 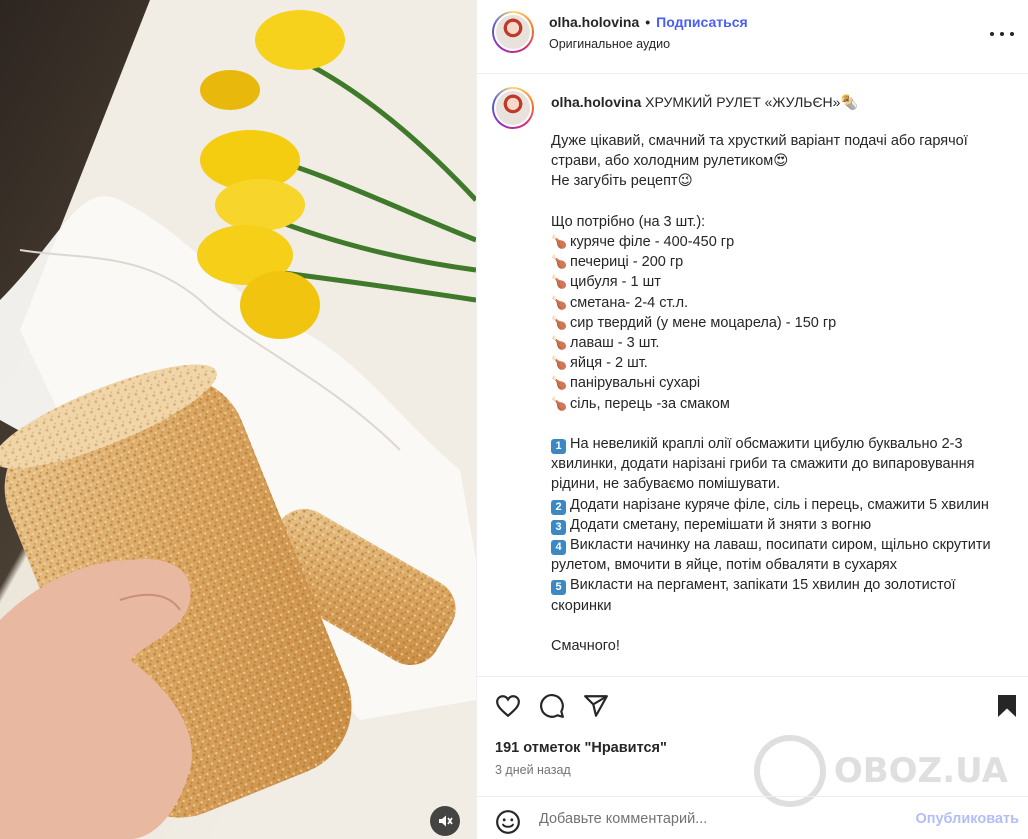 What do you see at coordinates (1007, 706) in the screenshot?
I see `bookmark-icon` at bounding box center [1007, 706].